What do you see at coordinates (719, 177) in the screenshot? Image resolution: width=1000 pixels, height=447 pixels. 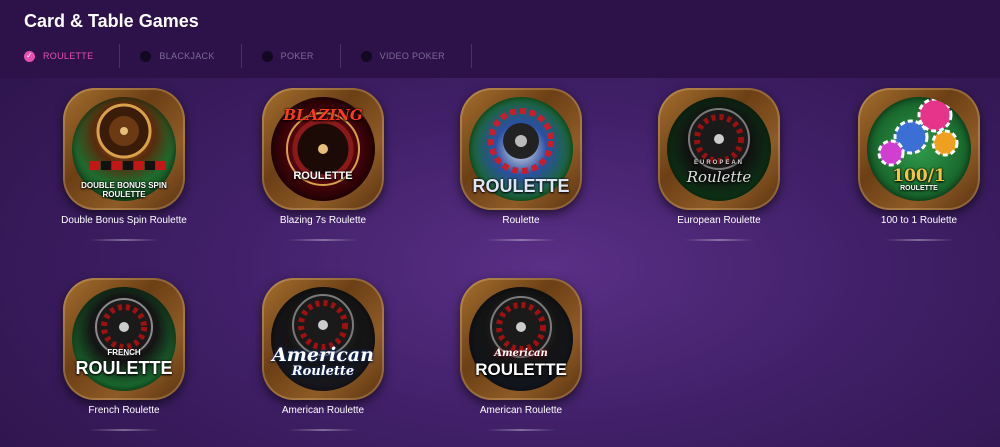 I see `game-logo-text: Roulette` at bounding box center [719, 177].